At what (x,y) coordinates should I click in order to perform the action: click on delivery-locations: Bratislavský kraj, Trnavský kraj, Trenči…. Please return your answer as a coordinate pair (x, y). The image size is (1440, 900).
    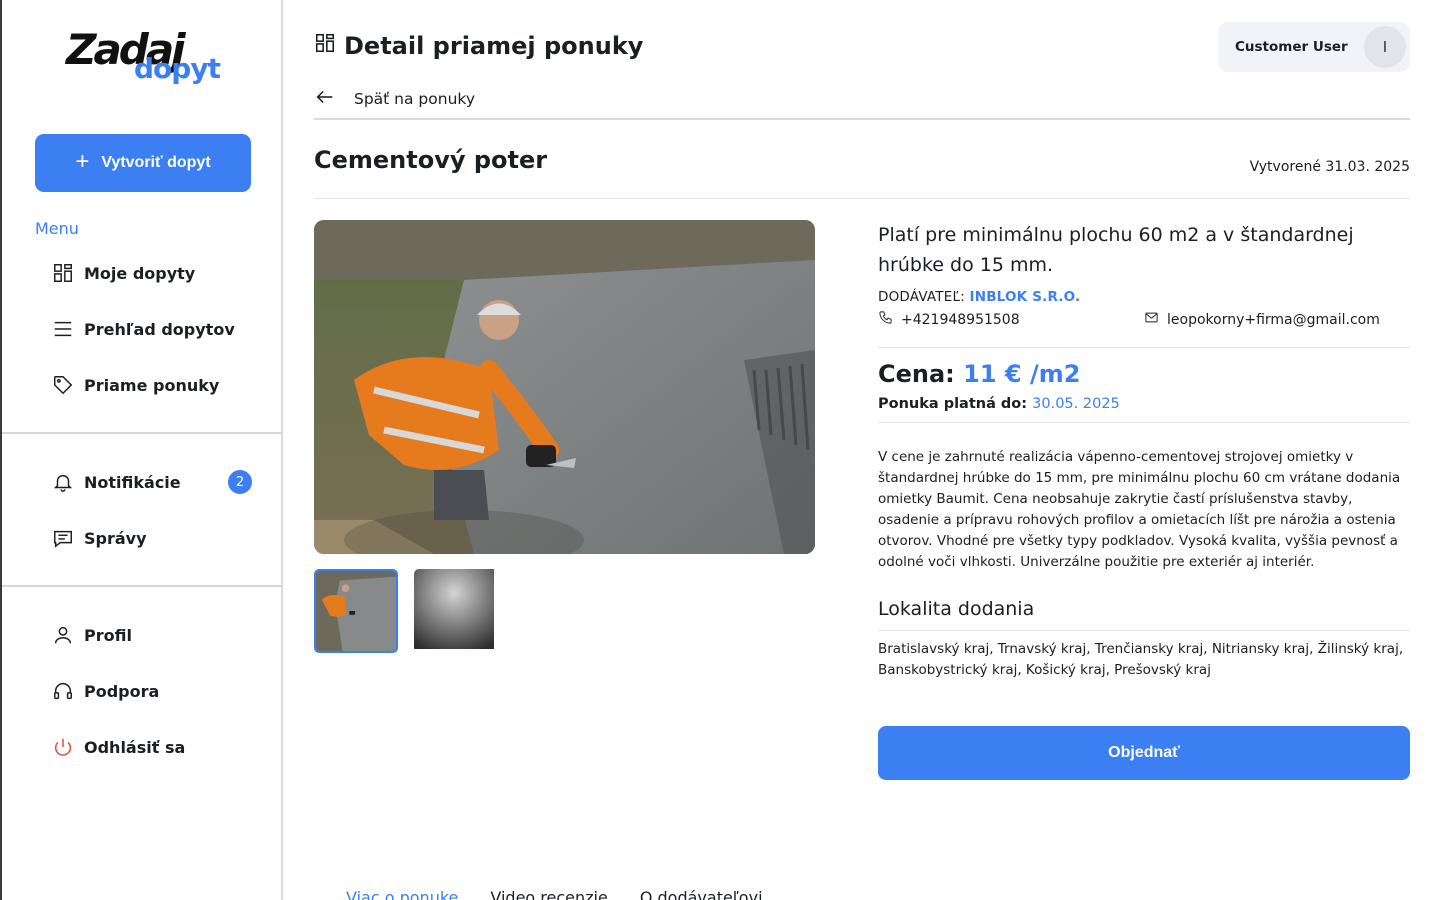
    Looking at the image, I should click on (1141, 659).